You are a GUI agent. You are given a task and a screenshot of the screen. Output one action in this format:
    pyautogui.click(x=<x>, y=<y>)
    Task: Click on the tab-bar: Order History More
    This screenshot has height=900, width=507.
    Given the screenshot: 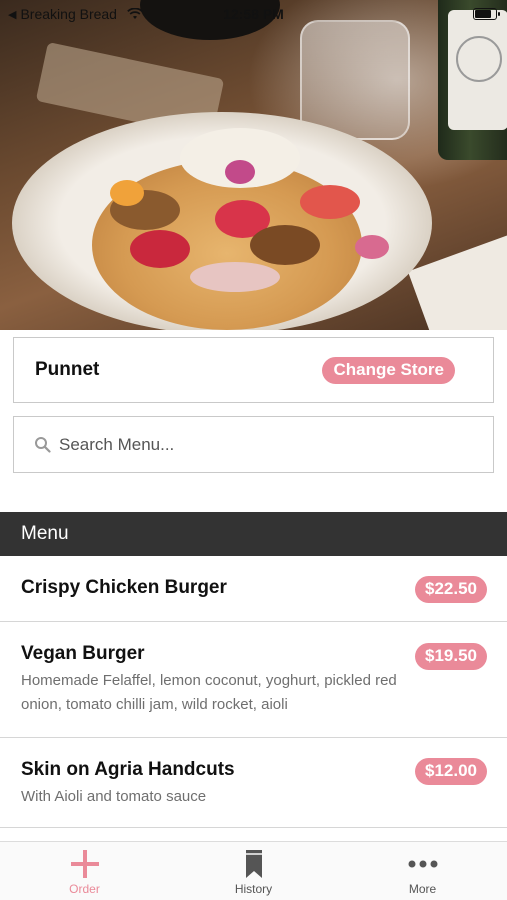 What is the action you would take?
    pyautogui.click(x=253, y=870)
    